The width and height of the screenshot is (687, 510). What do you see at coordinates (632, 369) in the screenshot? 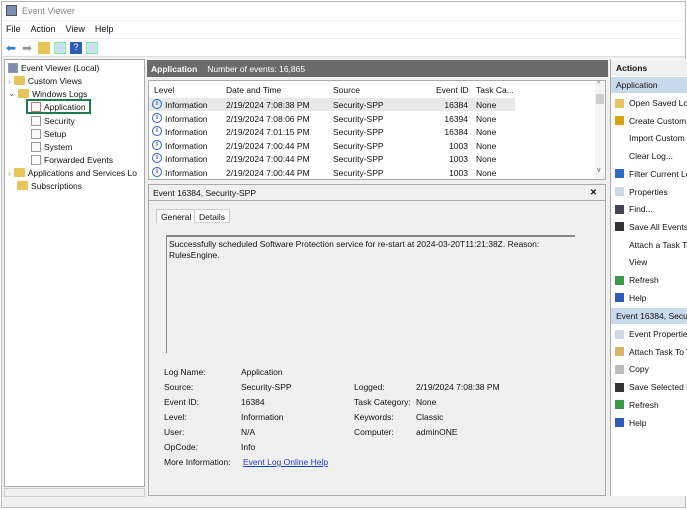
I see `action-item: Copy` at bounding box center [632, 369].